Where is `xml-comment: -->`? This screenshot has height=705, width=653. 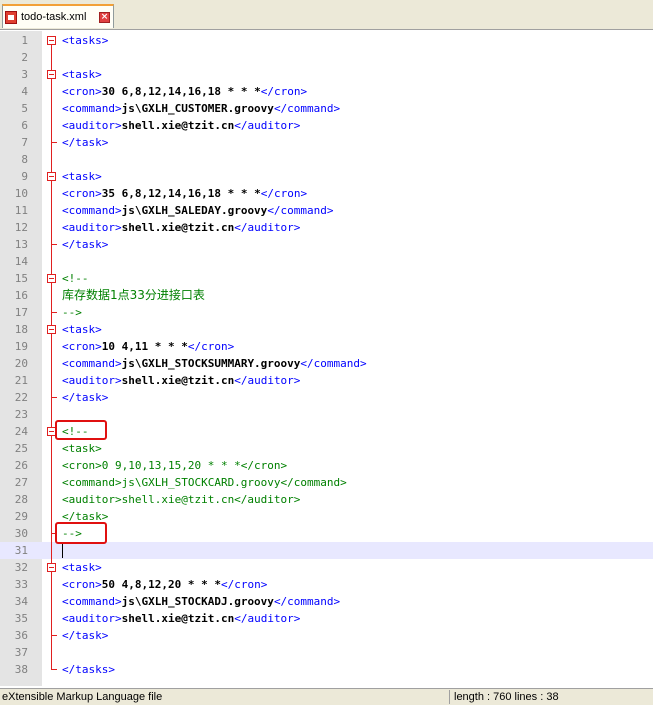 xml-comment: --> is located at coordinates (72, 312).